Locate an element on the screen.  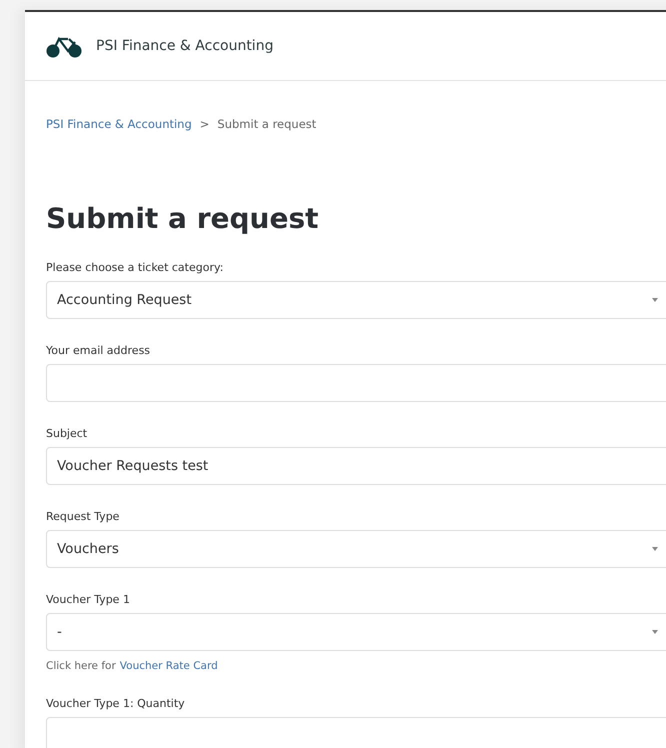
page-title: Submit a request is located at coordinates (183, 219).